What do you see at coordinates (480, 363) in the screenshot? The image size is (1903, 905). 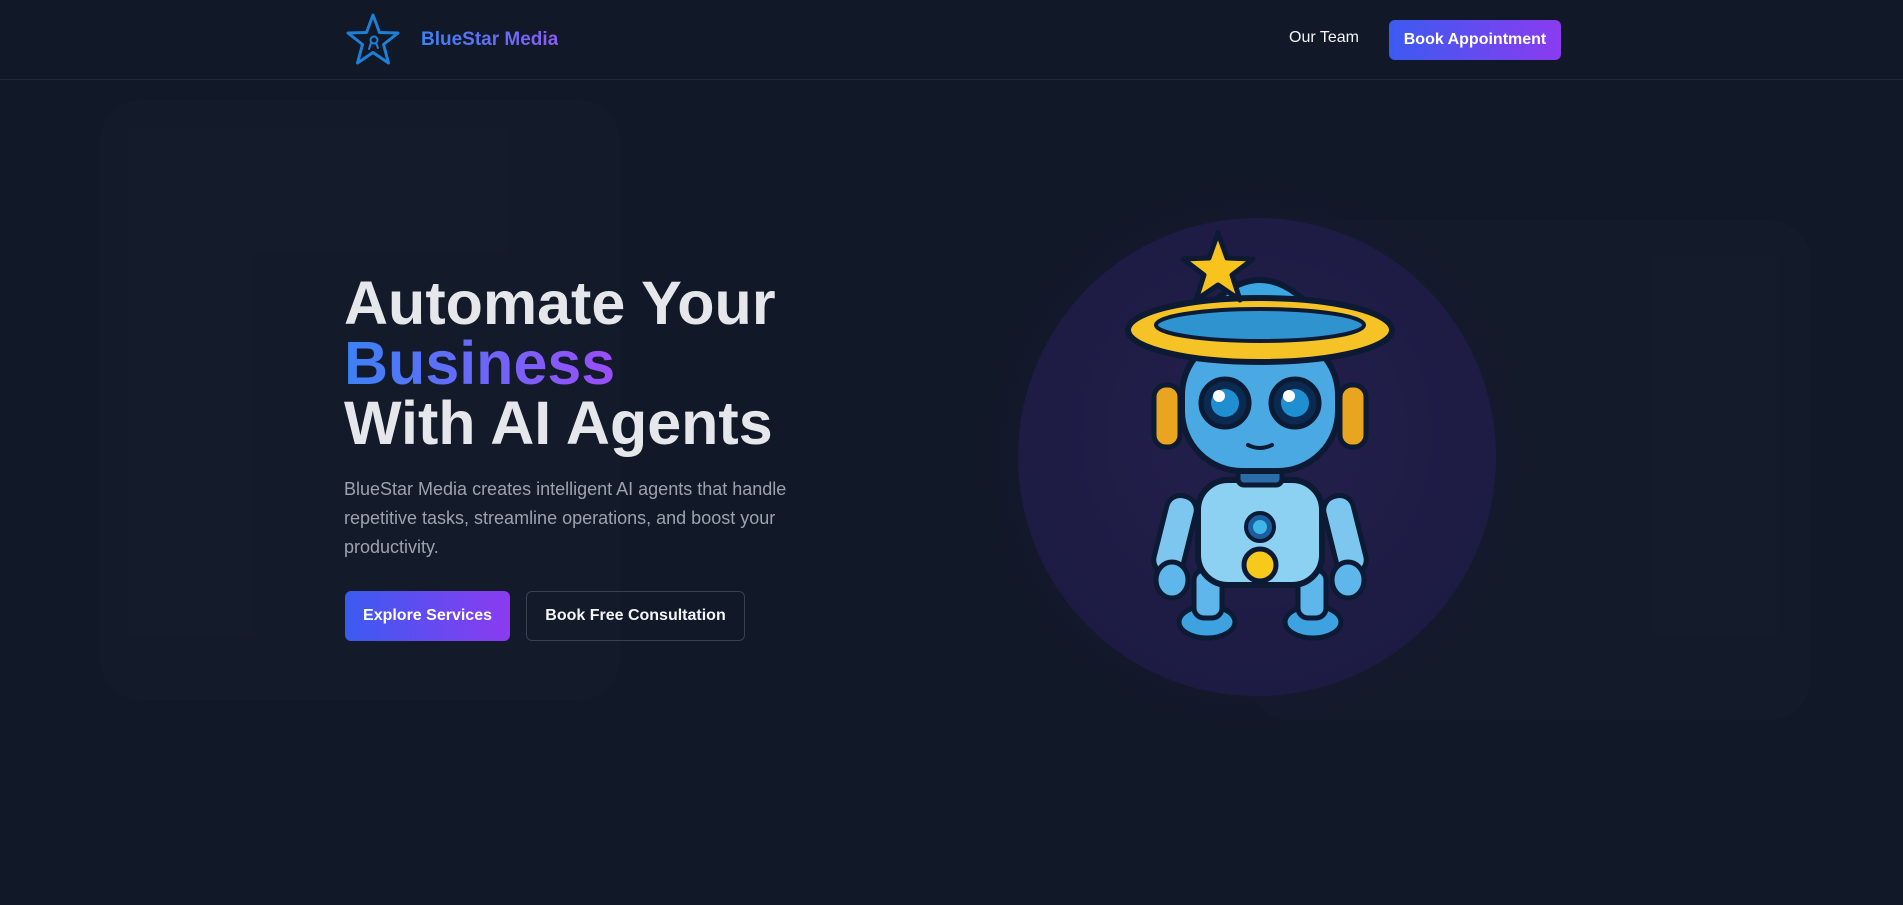 I see `hero-title-accent: Business` at bounding box center [480, 363].